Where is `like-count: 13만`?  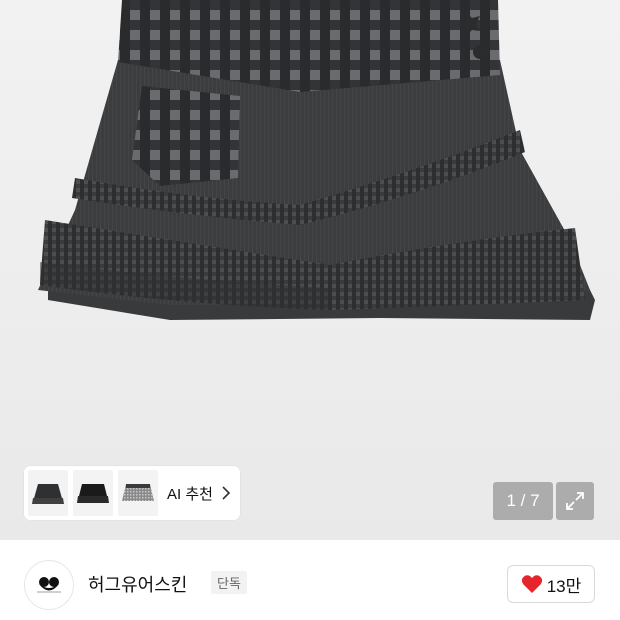
like-count: 13만 is located at coordinates (564, 586).